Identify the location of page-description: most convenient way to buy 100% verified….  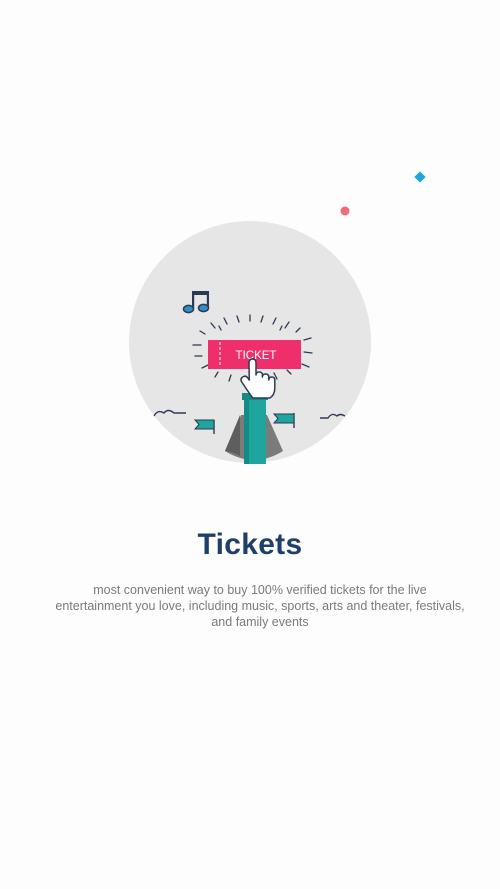
(260, 606).